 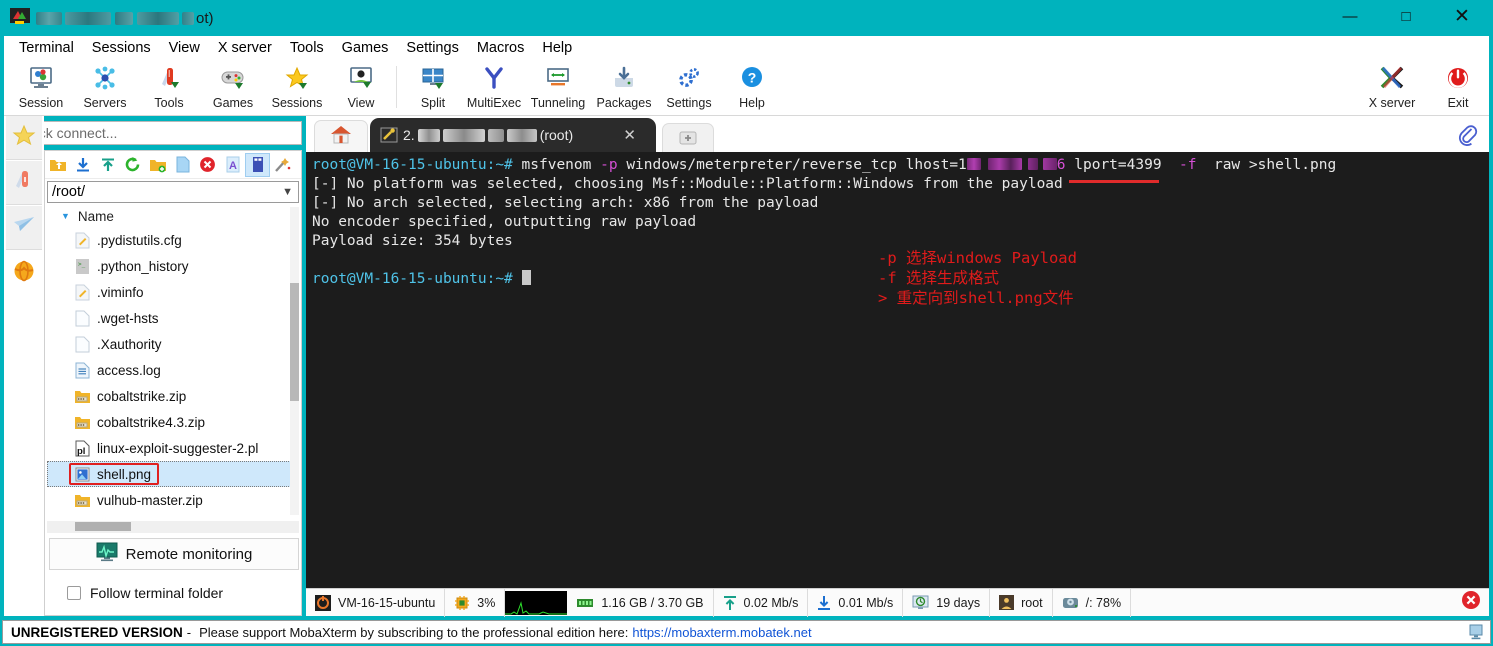 I want to click on menu-item-sessions: Sessions, so click(x=121, y=48).